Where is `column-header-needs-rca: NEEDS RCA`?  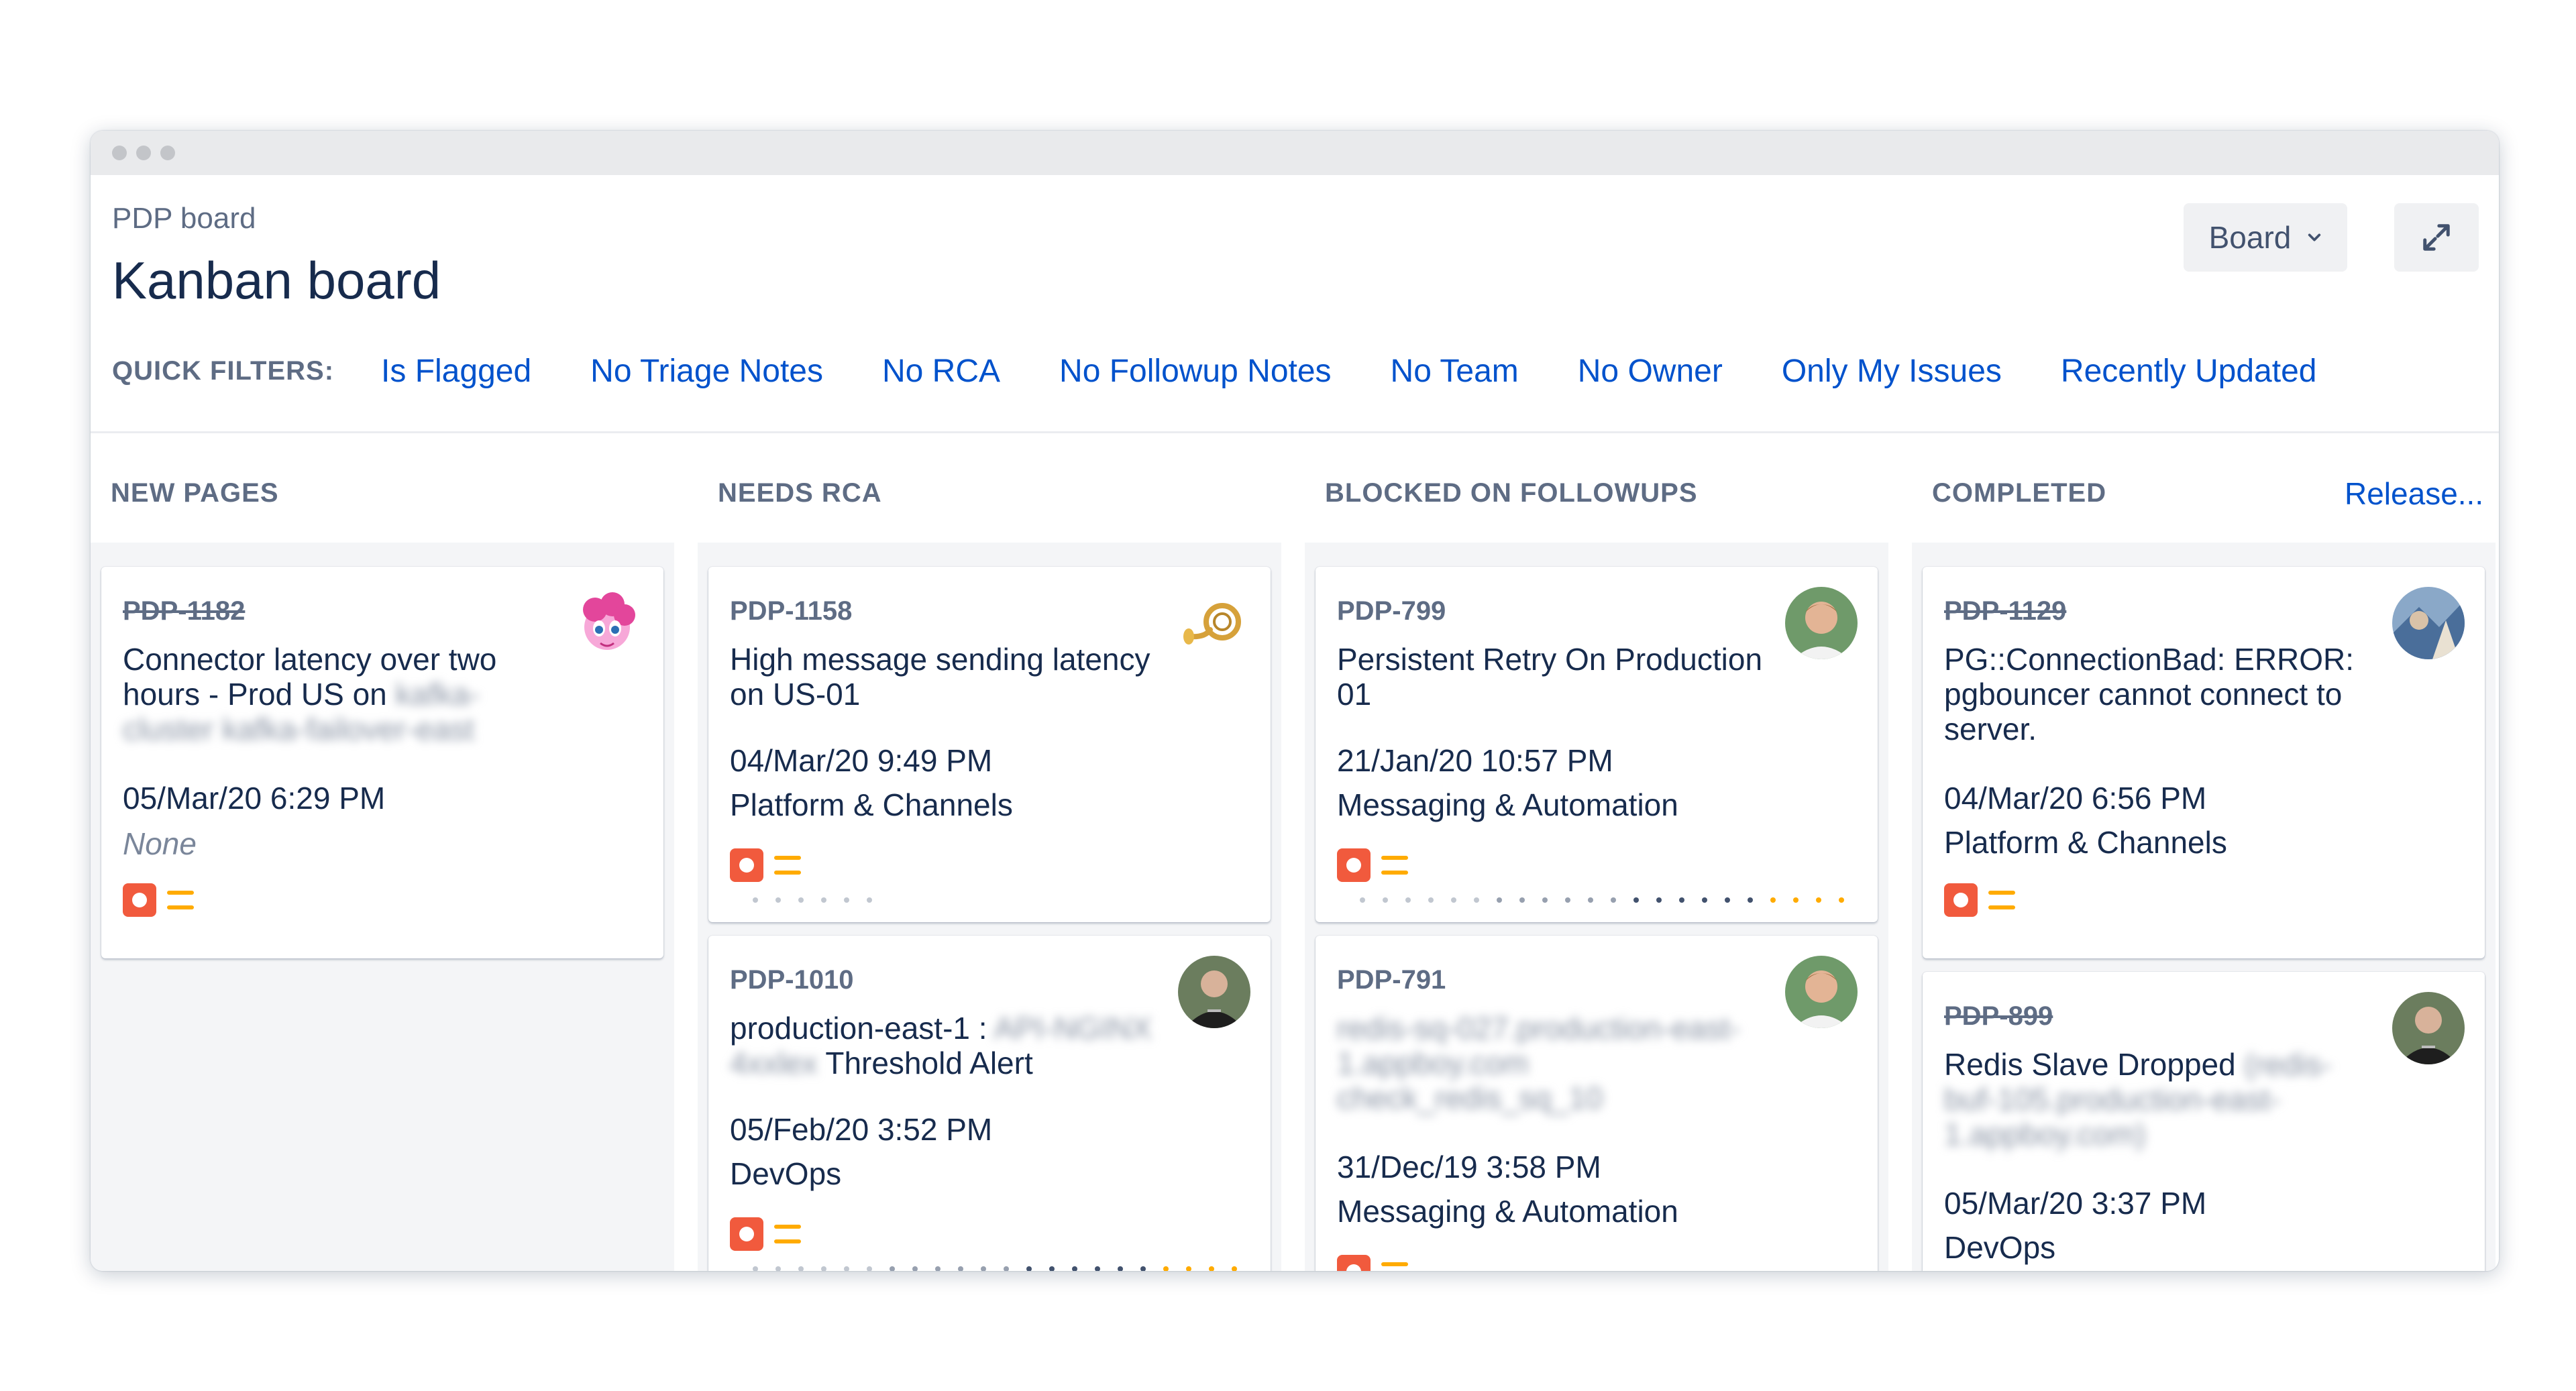
column-header-needs-rca: NEEDS RCA is located at coordinates (800, 493).